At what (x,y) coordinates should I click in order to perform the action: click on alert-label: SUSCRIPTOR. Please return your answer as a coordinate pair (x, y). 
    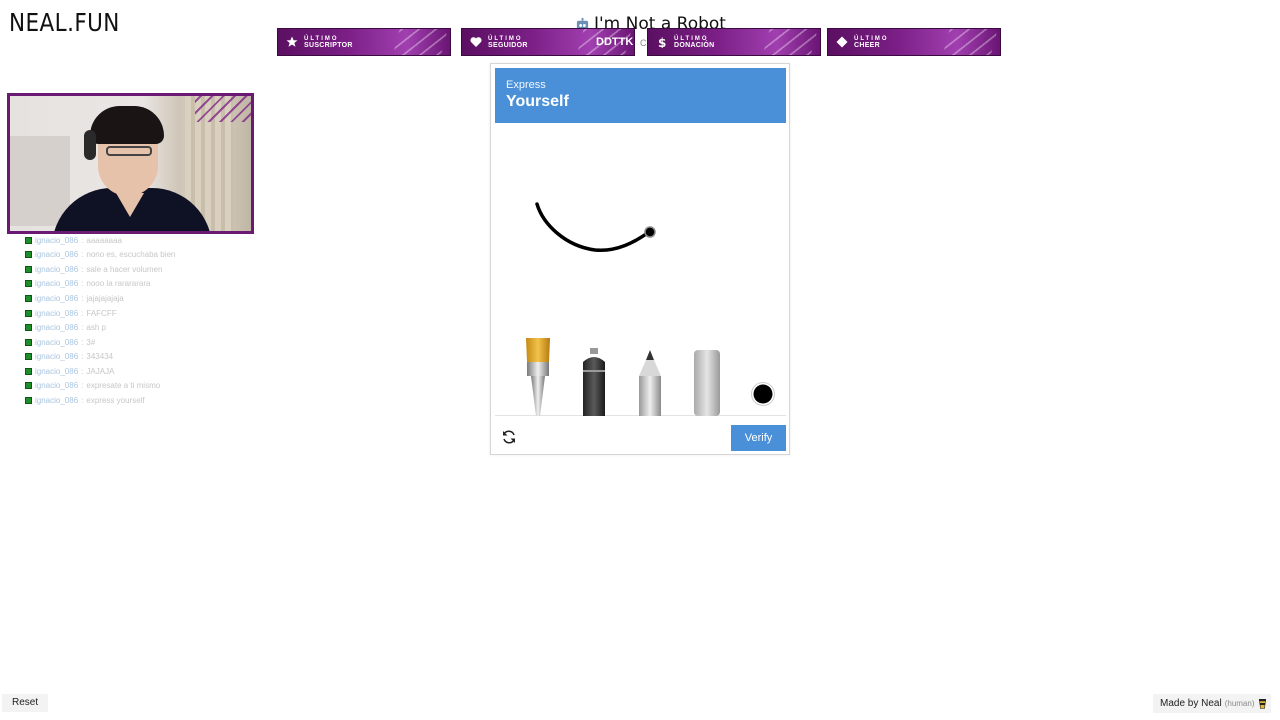
    Looking at the image, I should click on (328, 45).